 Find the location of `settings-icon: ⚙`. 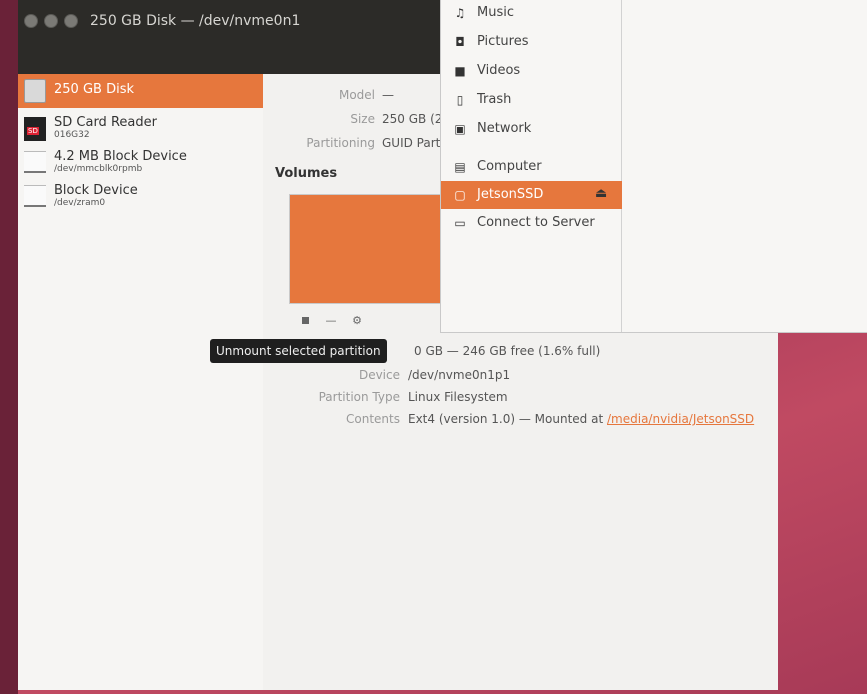

settings-icon: ⚙ is located at coordinates (357, 320).